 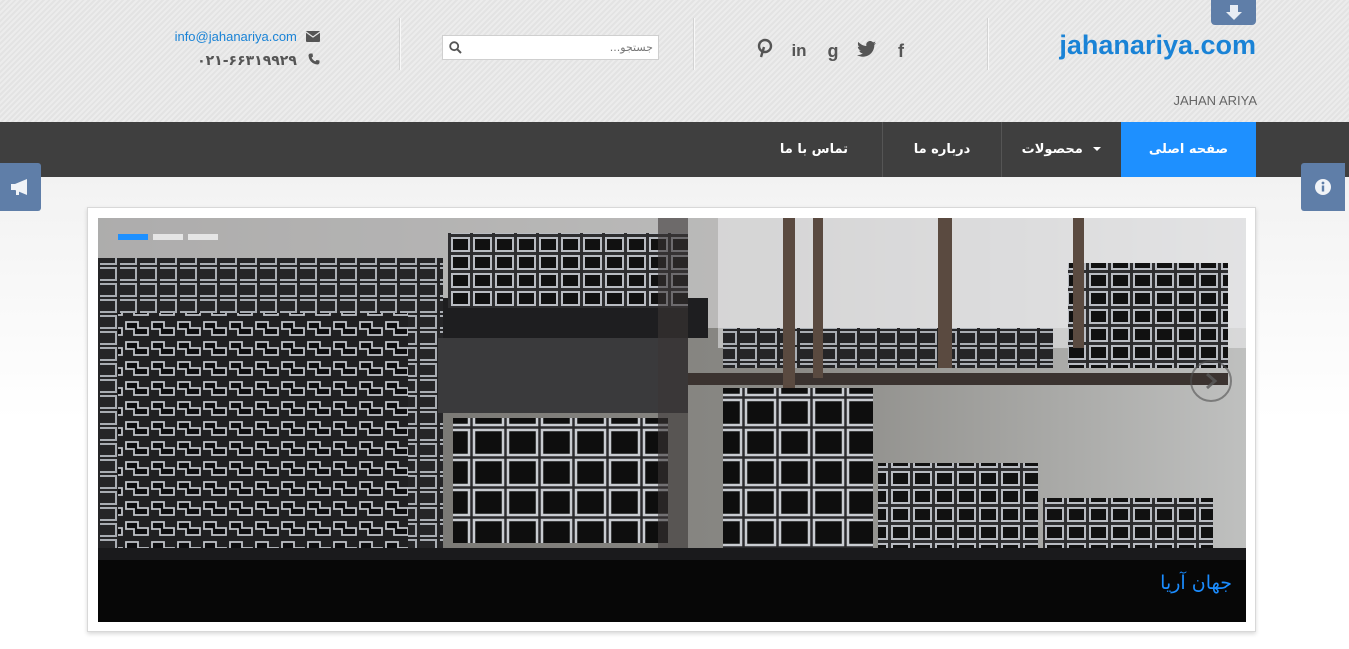 I want to click on pinterest-icon, so click(x=765, y=51).